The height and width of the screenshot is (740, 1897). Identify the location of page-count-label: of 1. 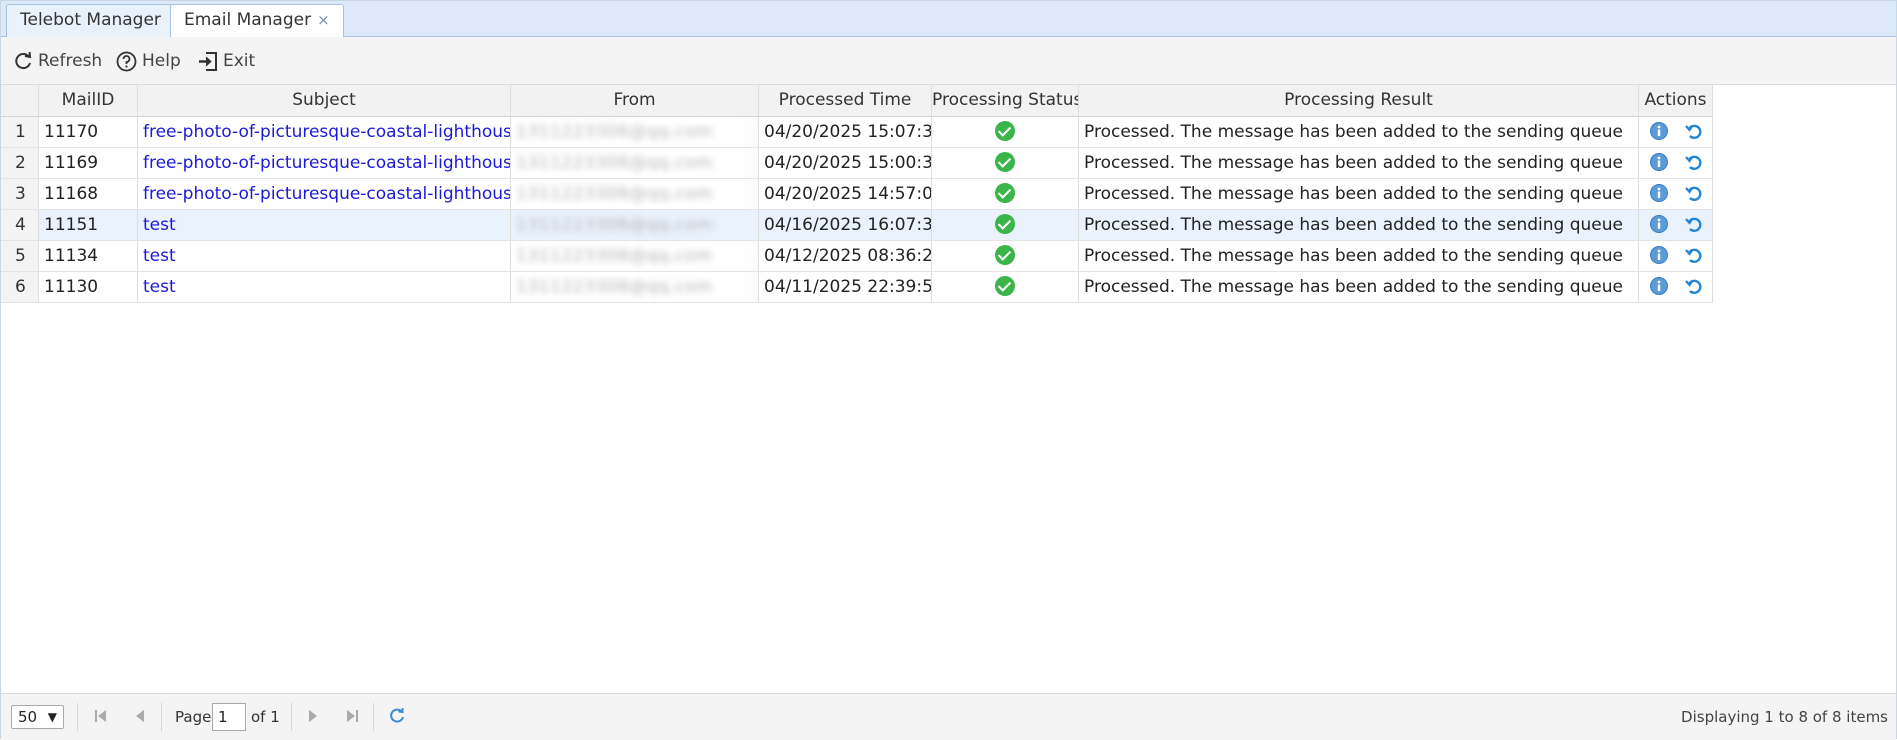
(265, 717).